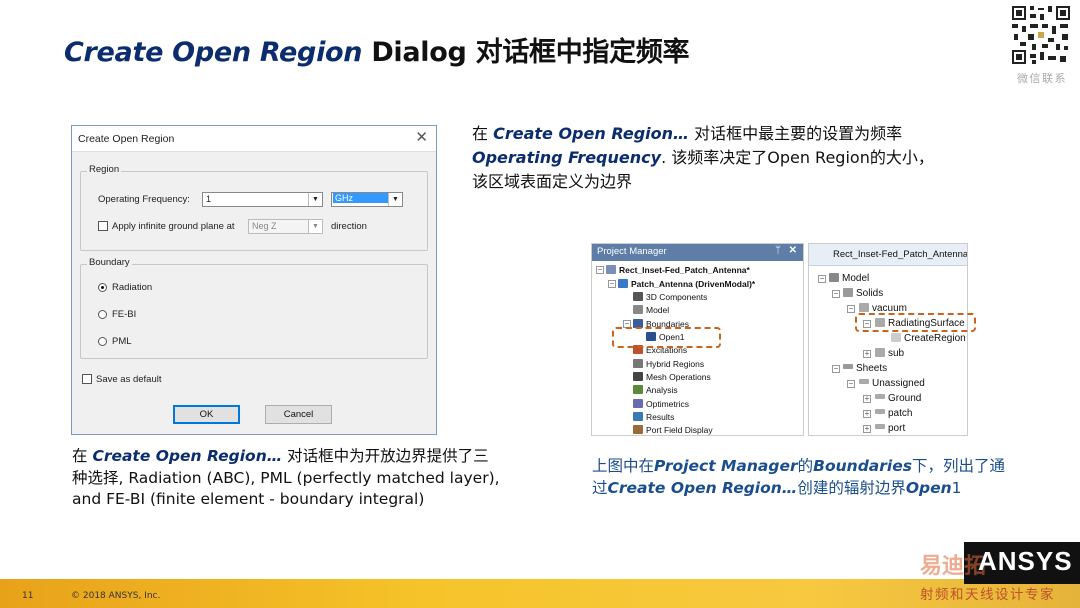  I want to click on ground-plane-checkbox, so click(103, 226).